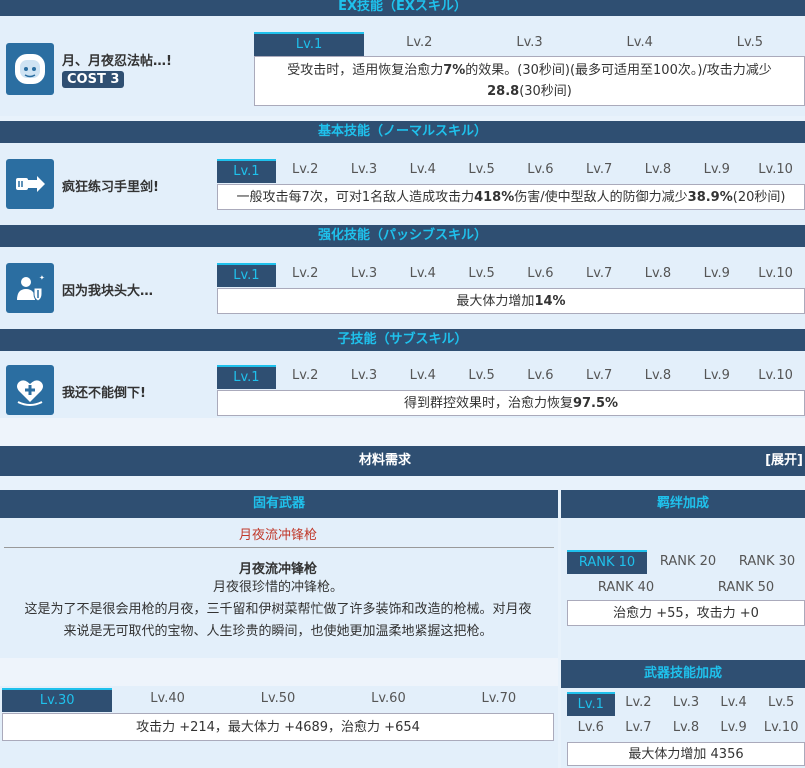  I want to click on weapon-tab-lv60: Lv.60, so click(388, 700).